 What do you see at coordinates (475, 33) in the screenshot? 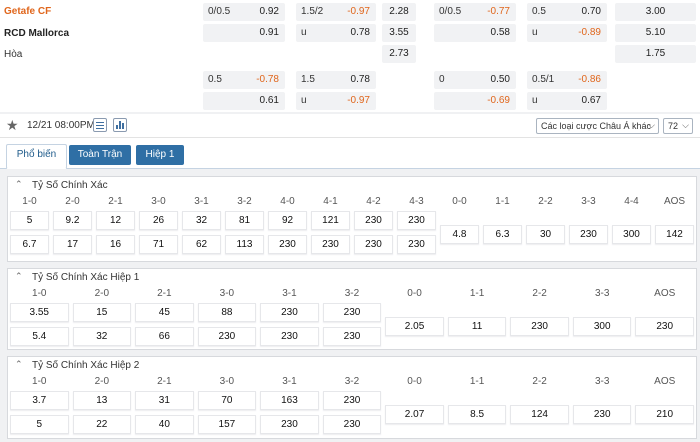
I see `odds-cell: 0.58` at bounding box center [475, 33].